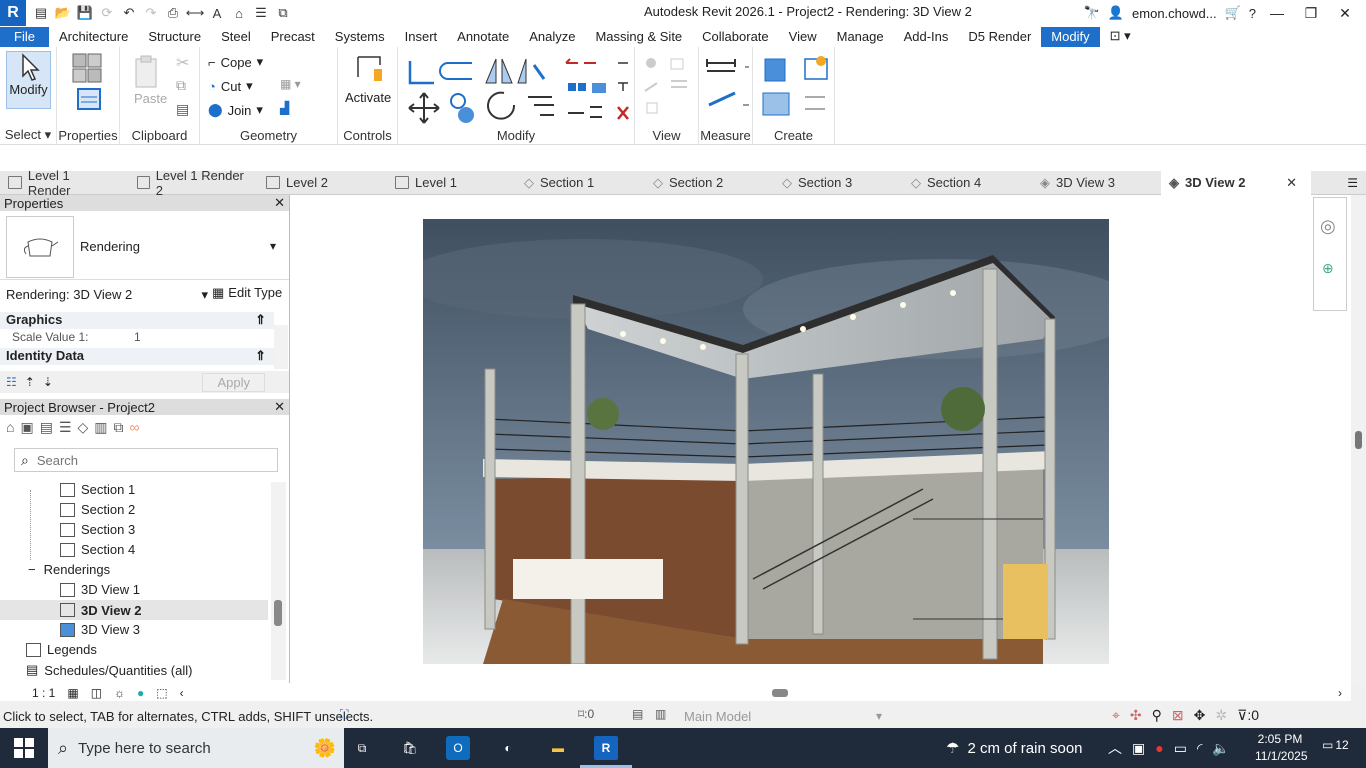 Image resolution: width=1366 pixels, height=768 pixels. What do you see at coordinates (1345, 13) in the screenshot?
I see `close-button: ✕` at bounding box center [1345, 13].